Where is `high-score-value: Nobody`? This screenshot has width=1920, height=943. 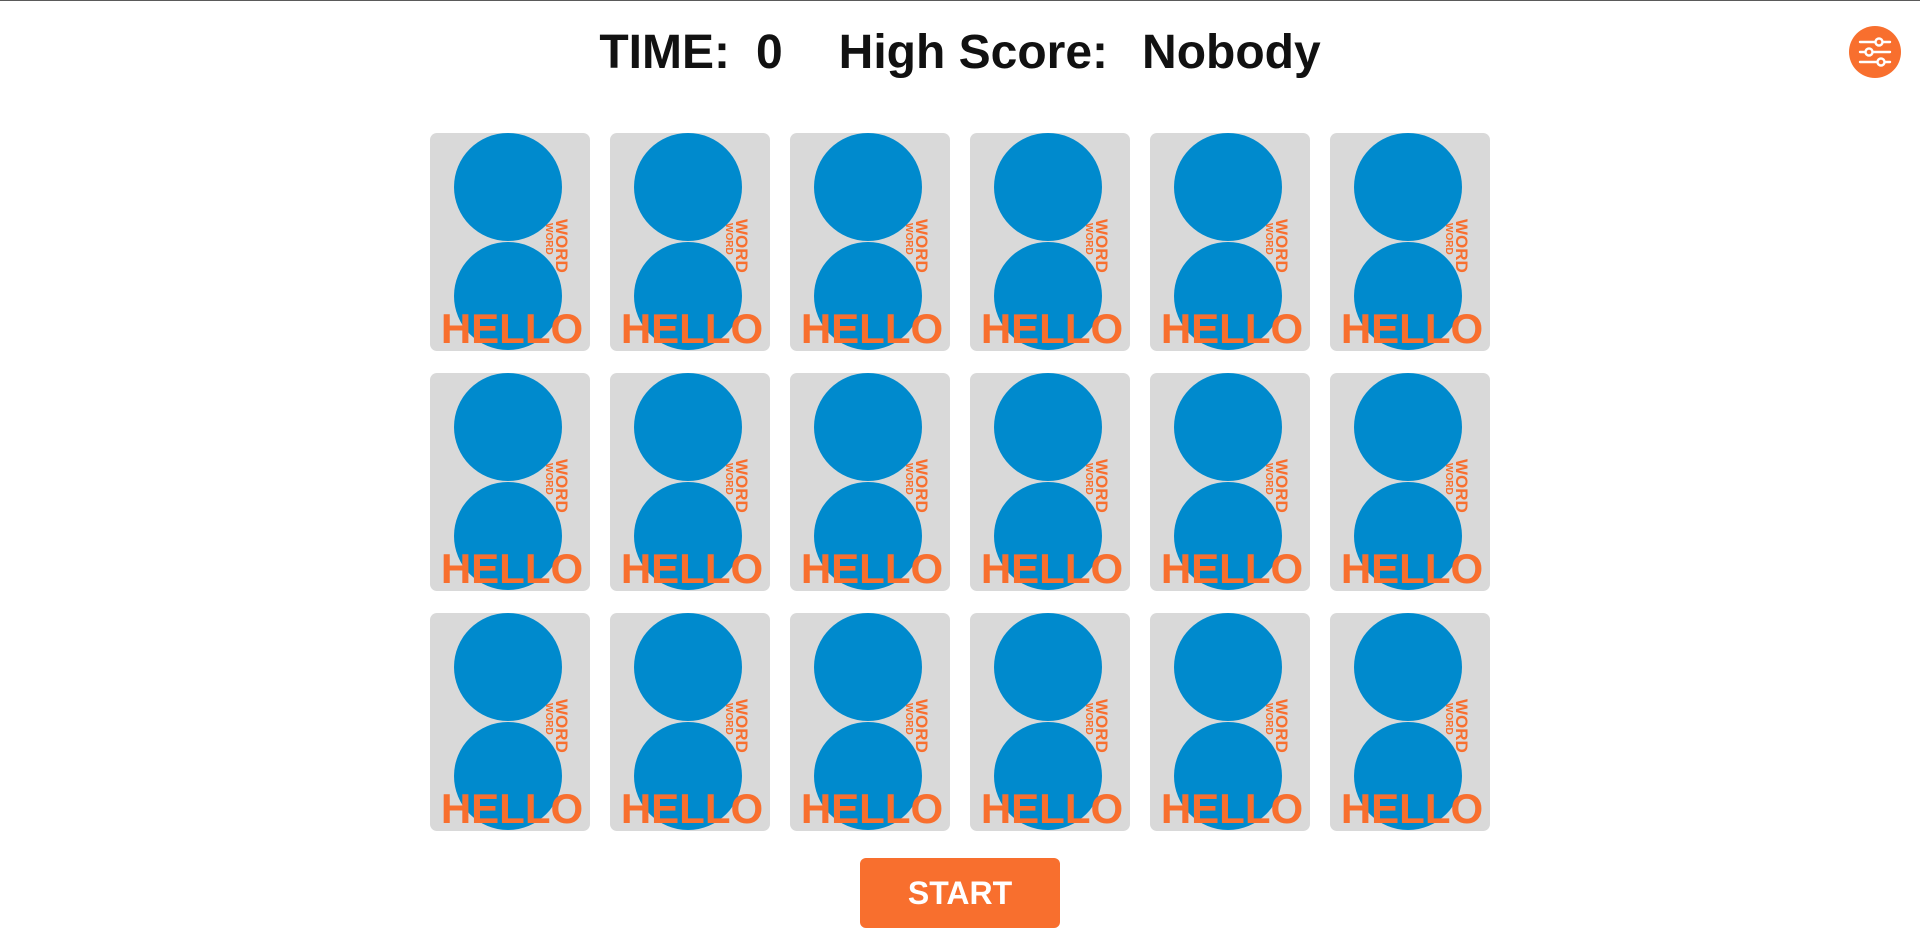 high-score-value: Nobody is located at coordinates (1231, 52).